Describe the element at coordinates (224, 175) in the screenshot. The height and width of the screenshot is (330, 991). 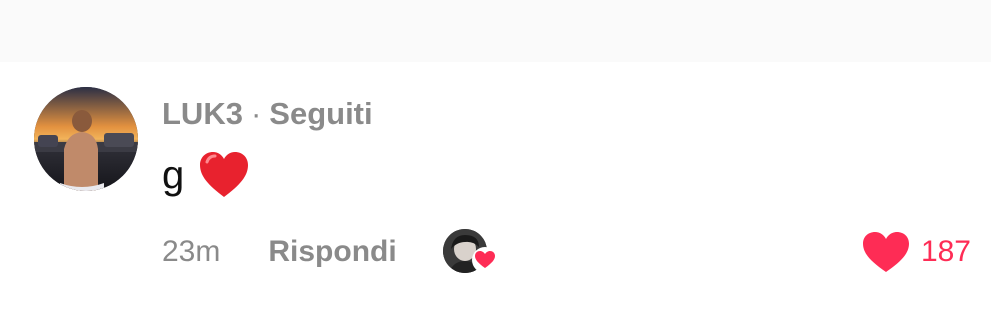
I see `red-heart-emoji-icon` at that location.